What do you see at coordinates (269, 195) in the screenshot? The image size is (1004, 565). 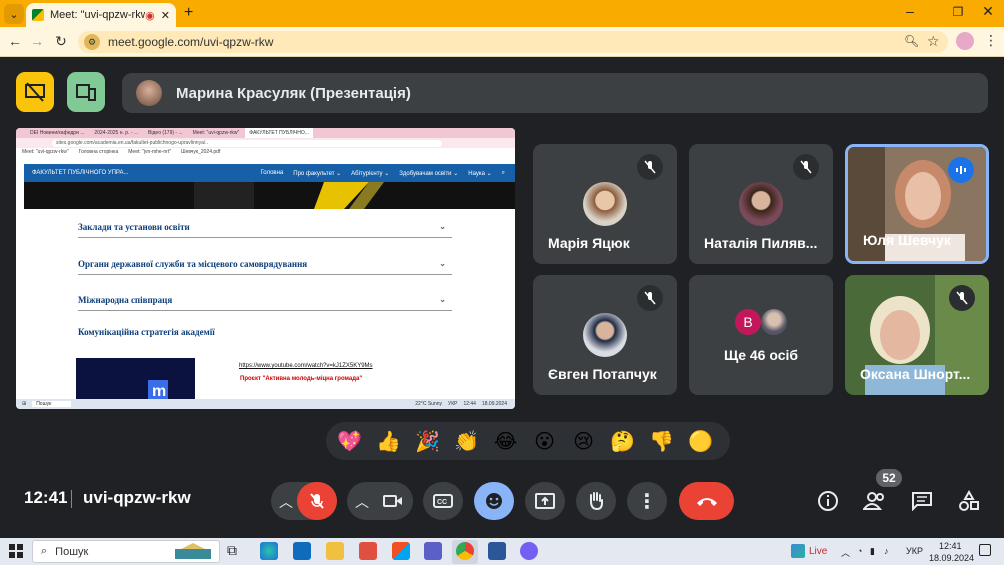 I see `shared-hero-banner` at bounding box center [269, 195].